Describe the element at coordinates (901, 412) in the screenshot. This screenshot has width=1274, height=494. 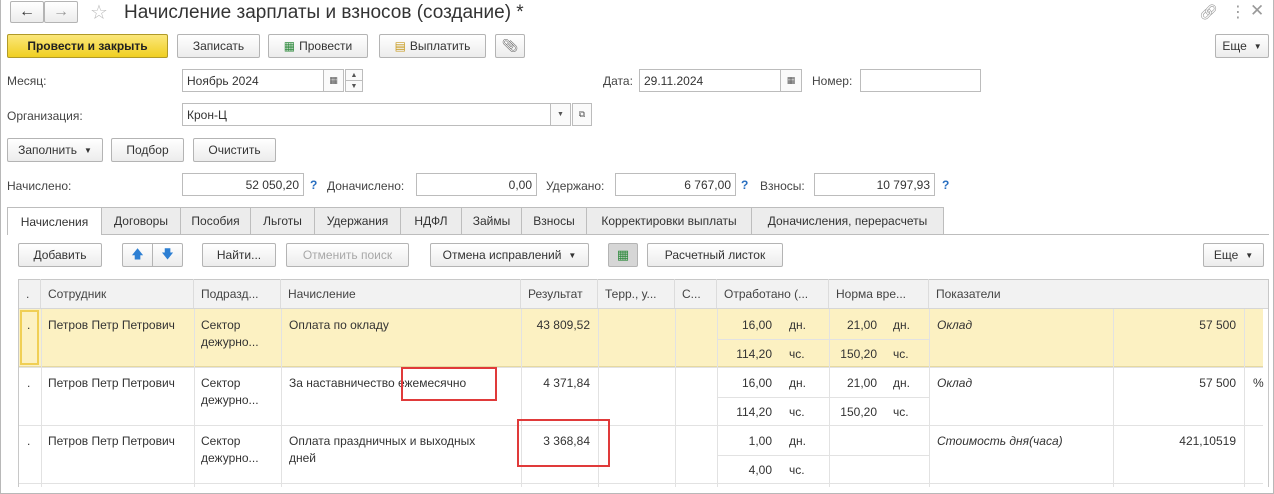
I see `row2-norm-hours-unit: чс.` at that location.